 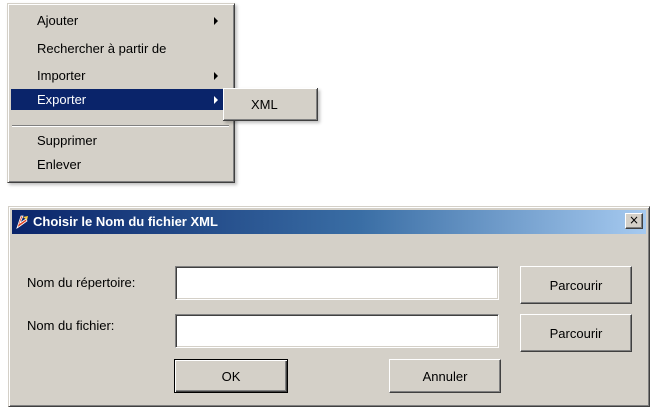 What do you see at coordinates (120, 140) in the screenshot?
I see `menu-item-supprimer: Supprimer` at bounding box center [120, 140].